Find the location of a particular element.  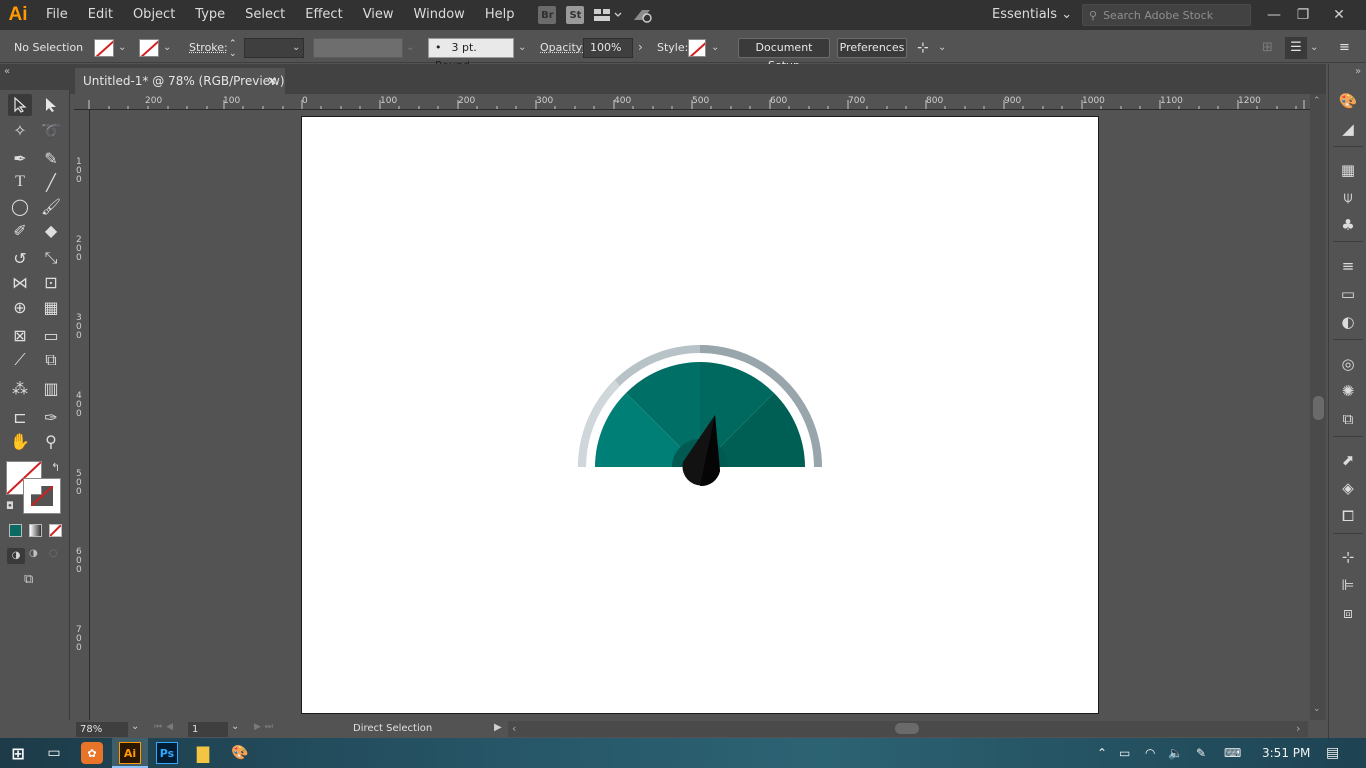

artboard-dropdown-icon: ⌄ is located at coordinates (235, 726).